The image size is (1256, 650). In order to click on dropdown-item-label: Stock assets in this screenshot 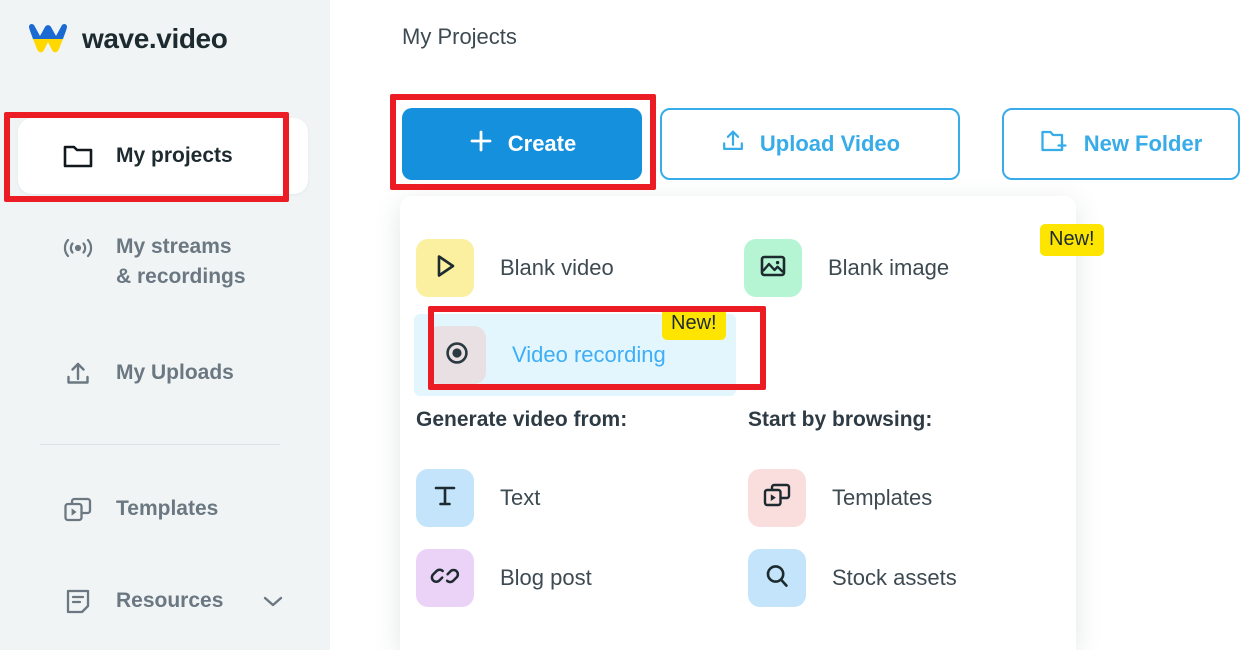, I will do `click(894, 577)`.